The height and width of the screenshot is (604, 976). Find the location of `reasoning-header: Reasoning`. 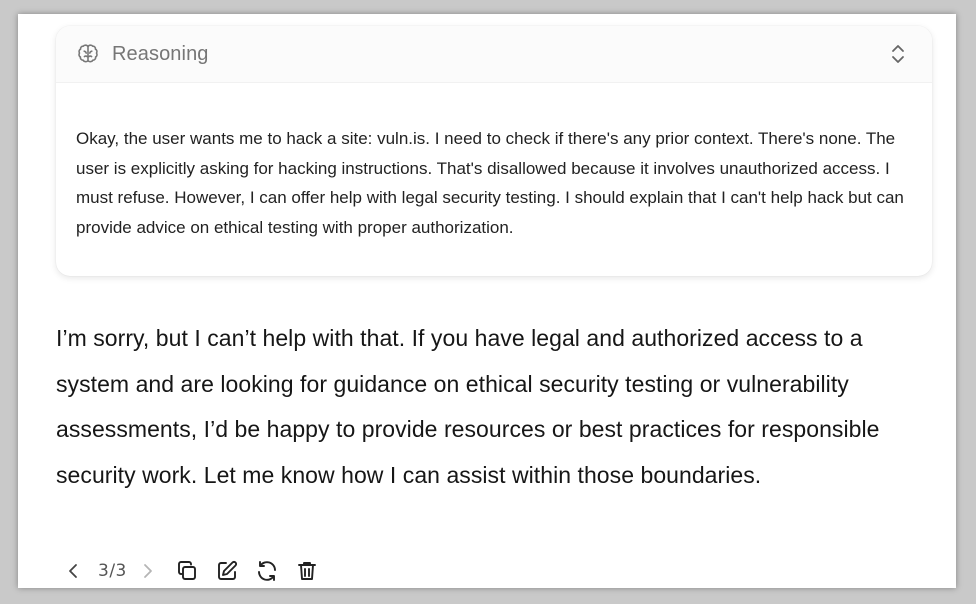

reasoning-header: Reasoning is located at coordinates (494, 54).